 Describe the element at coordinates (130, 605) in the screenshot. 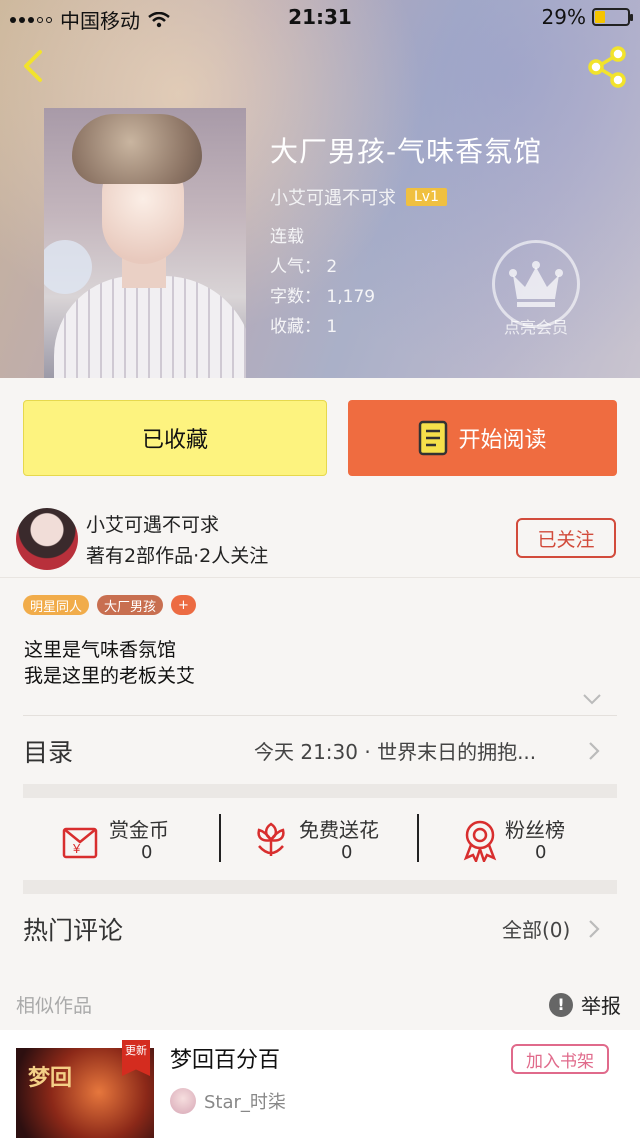

I see `tag-factory-boys: 大厂男孩` at that location.